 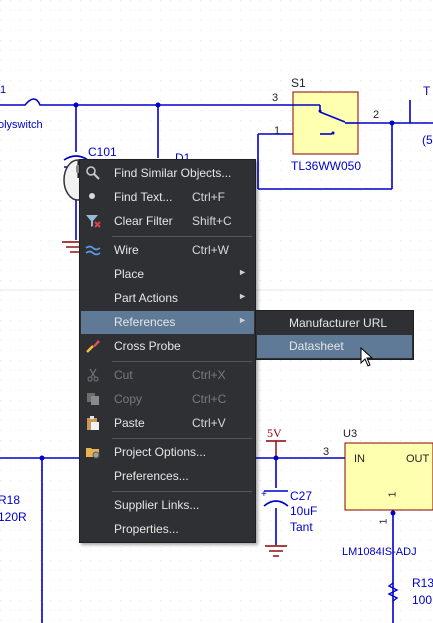 I want to click on menu-item-cross-probe: Cross Probe, so click(x=167, y=346).